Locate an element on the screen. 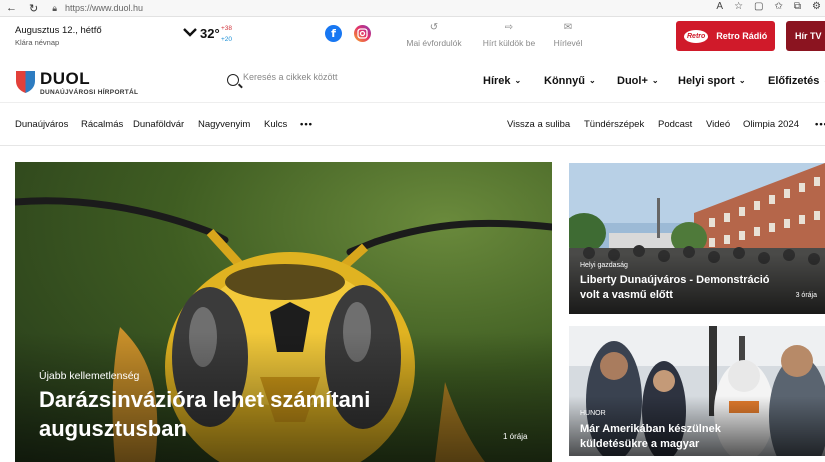 This screenshot has width=825, height=462. nameday-text: Klára névnap is located at coordinates (37, 42).